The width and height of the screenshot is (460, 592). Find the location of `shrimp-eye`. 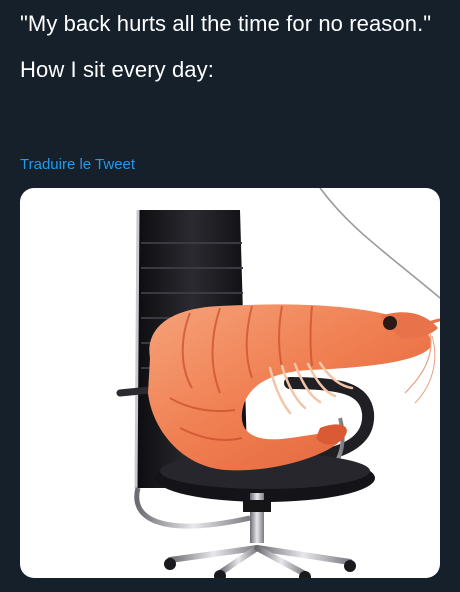

shrimp-eye is located at coordinates (390, 323).